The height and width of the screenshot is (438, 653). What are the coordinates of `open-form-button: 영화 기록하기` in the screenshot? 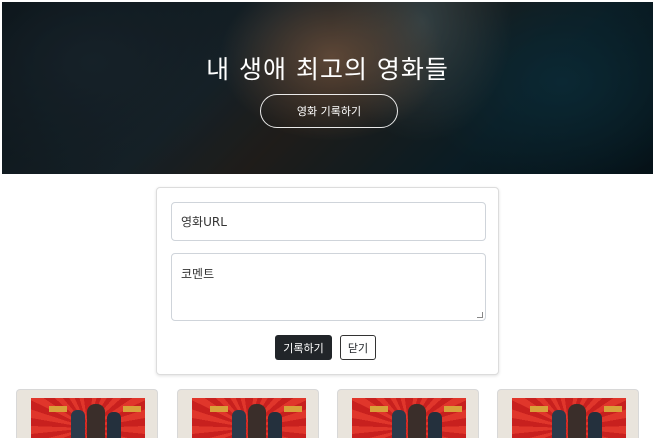 It's located at (329, 111).